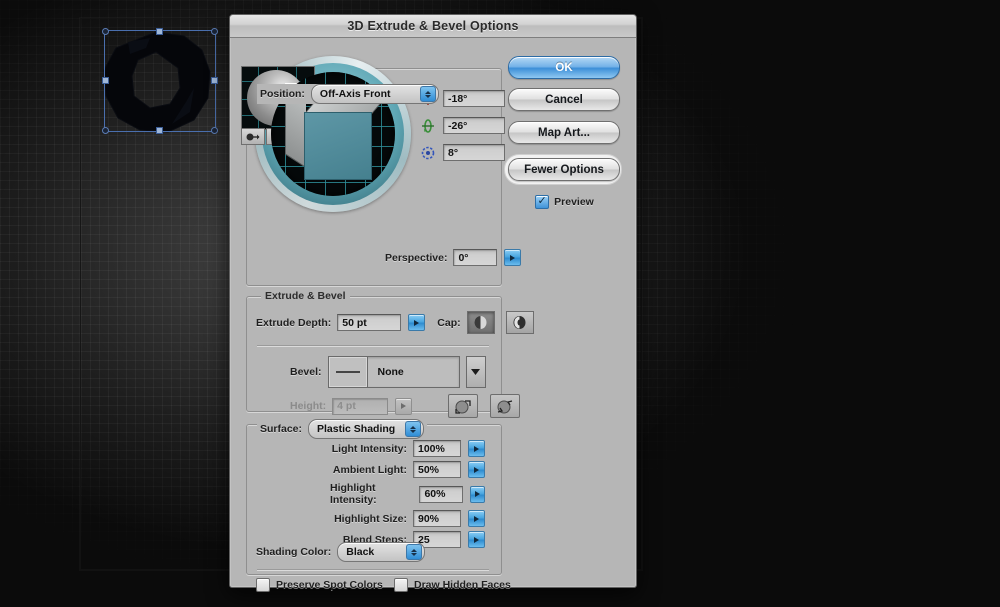 The height and width of the screenshot is (607, 1000). Describe the element at coordinates (428, 125) in the screenshot. I see `rotate-y-icon` at that location.